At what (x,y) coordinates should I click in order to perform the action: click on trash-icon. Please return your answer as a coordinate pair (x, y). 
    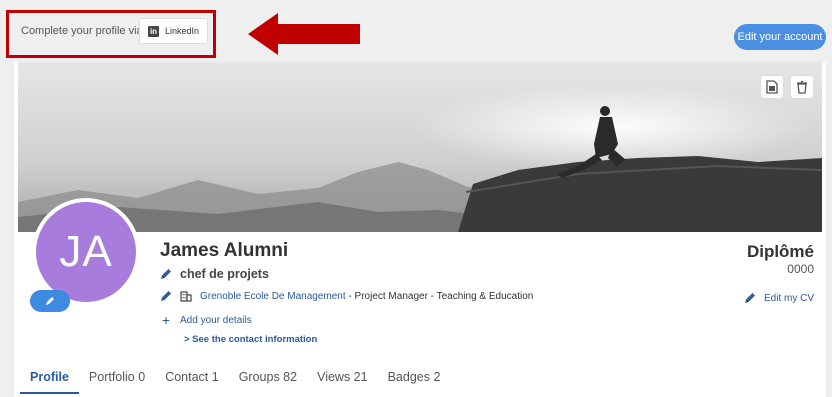
    Looking at the image, I should click on (802, 87).